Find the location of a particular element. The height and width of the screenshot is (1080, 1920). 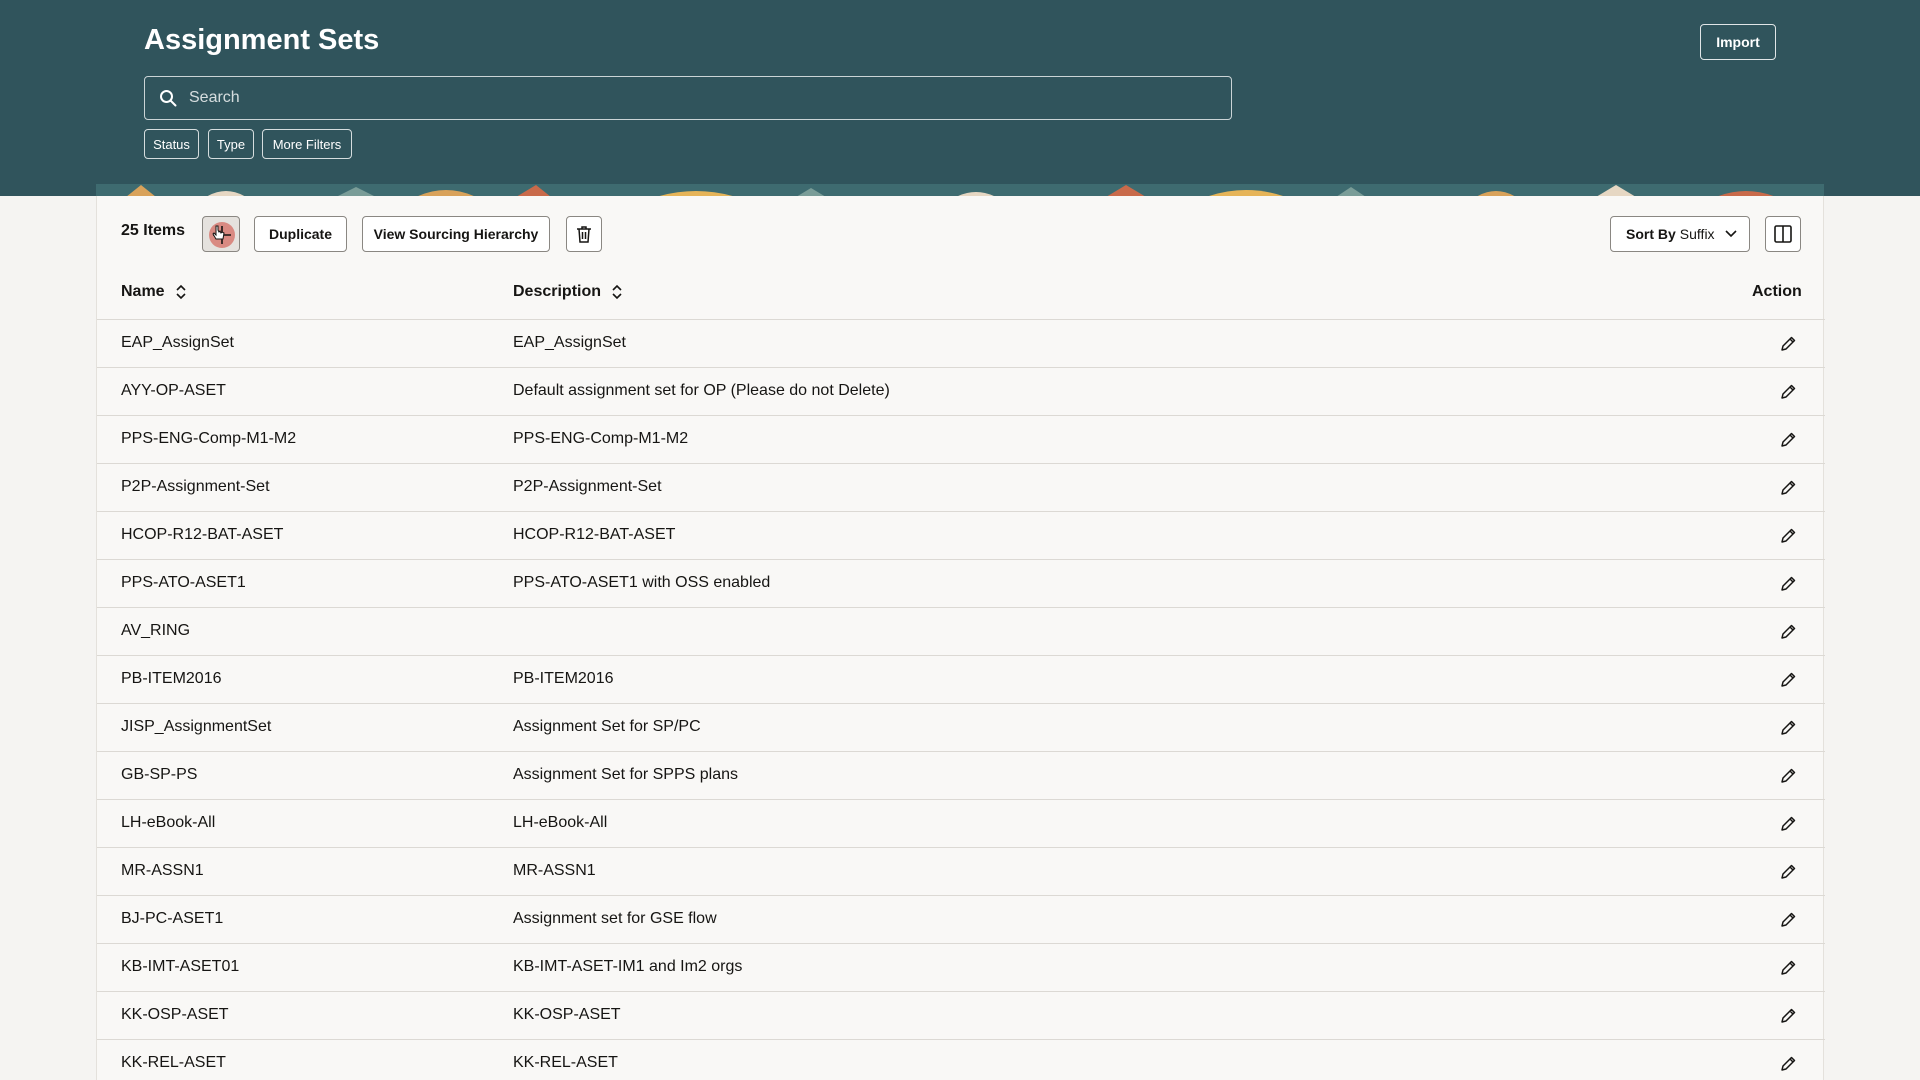

row-name: BJ-PC-ASET1 is located at coordinates (172, 919).